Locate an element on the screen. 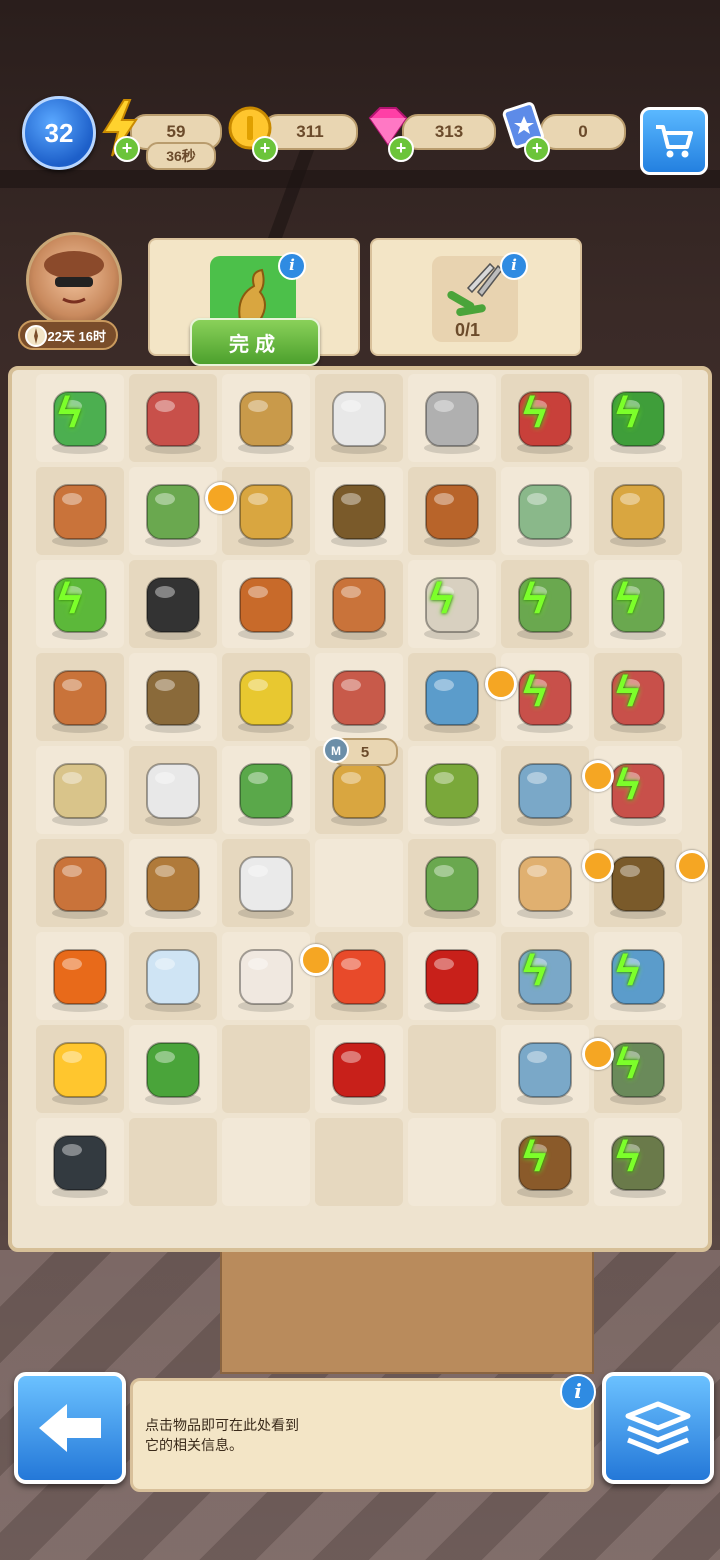  sapling-icon is located at coordinates (80, 608).